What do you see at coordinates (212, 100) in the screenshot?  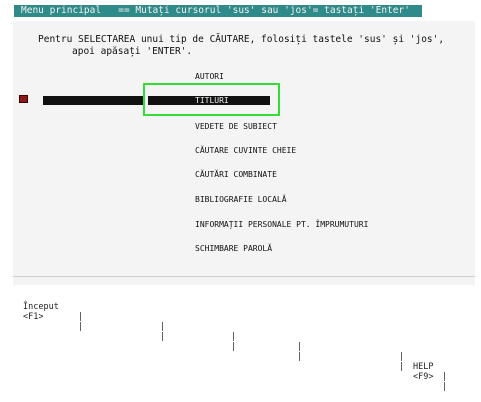 I see `menu-item-titluri: TITLURI` at bounding box center [212, 100].